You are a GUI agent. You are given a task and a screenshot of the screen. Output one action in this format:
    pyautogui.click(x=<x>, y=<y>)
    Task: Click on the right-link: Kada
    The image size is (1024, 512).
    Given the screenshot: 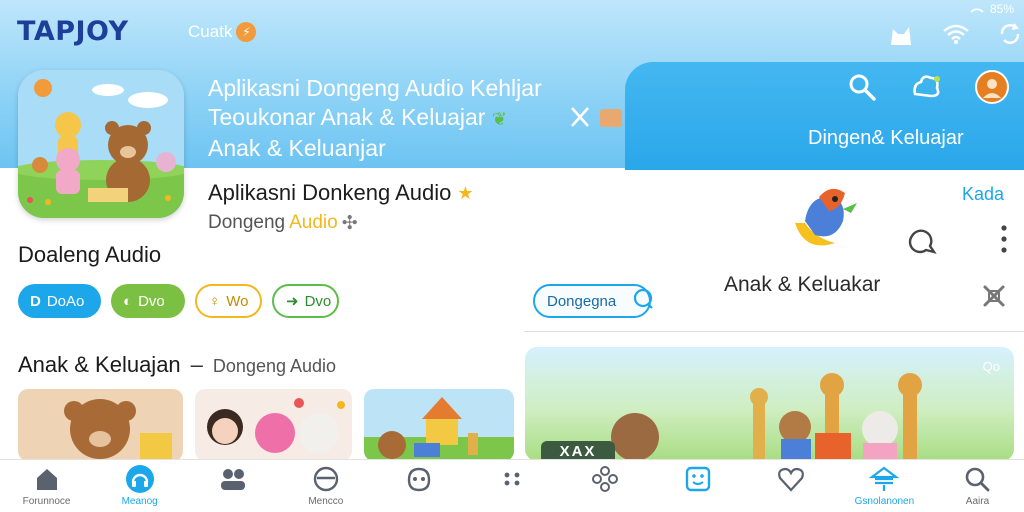 What is the action you would take?
    pyautogui.click(x=983, y=194)
    